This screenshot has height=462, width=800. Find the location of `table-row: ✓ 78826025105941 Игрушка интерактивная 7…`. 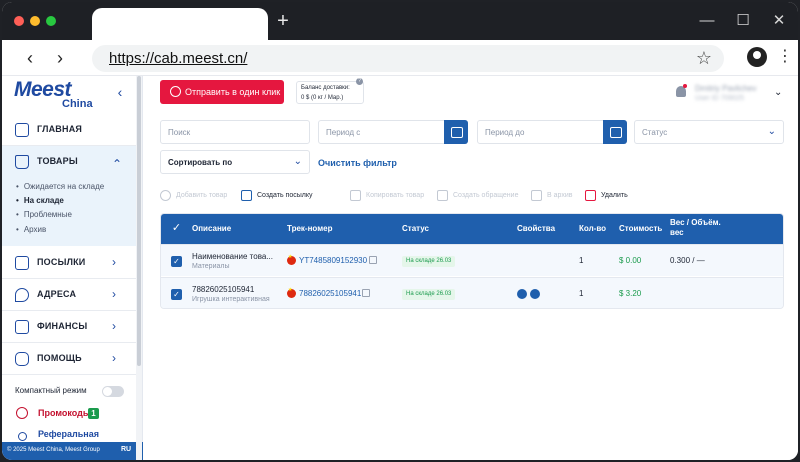

table-row: ✓ 78826025105941 Игрушка интерактивная 7… is located at coordinates (472, 292).